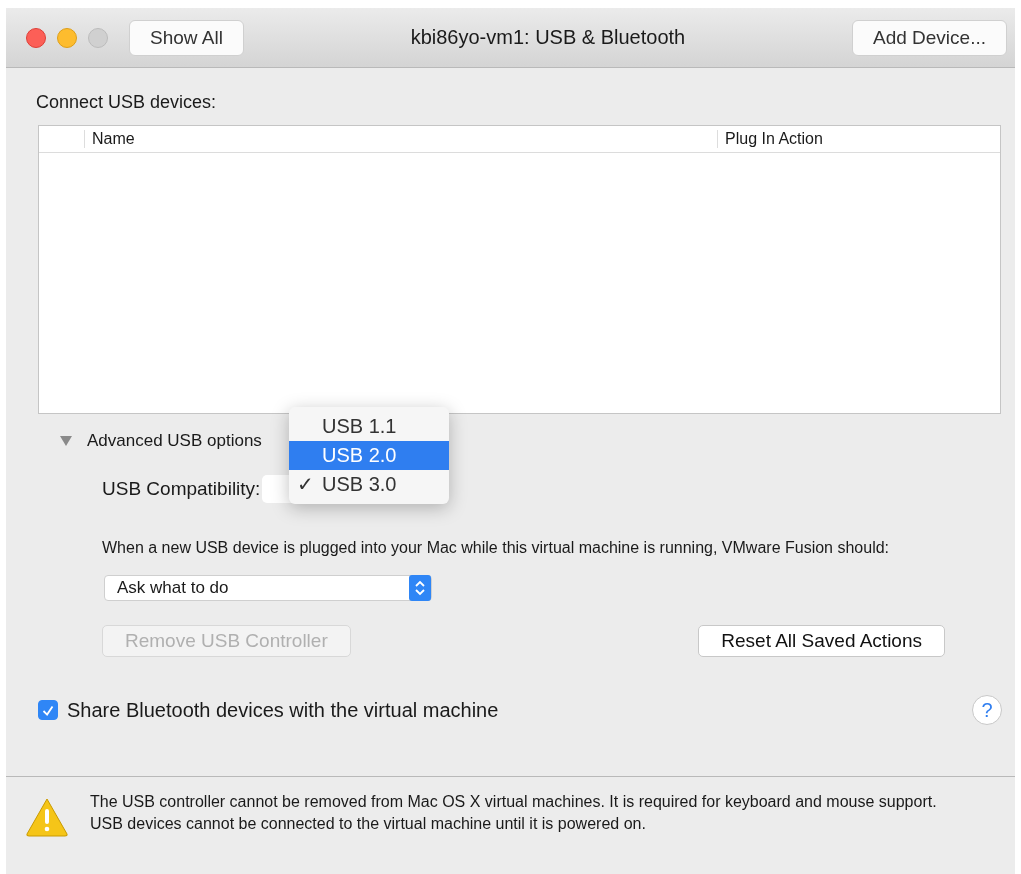 This screenshot has width=1021, height=874. What do you see at coordinates (496, 548) in the screenshot?
I see `description-text: When a new USB device is plugged into your Mac while this virtual machine is running, VMware Fusion should:` at bounding box center [496, 548].